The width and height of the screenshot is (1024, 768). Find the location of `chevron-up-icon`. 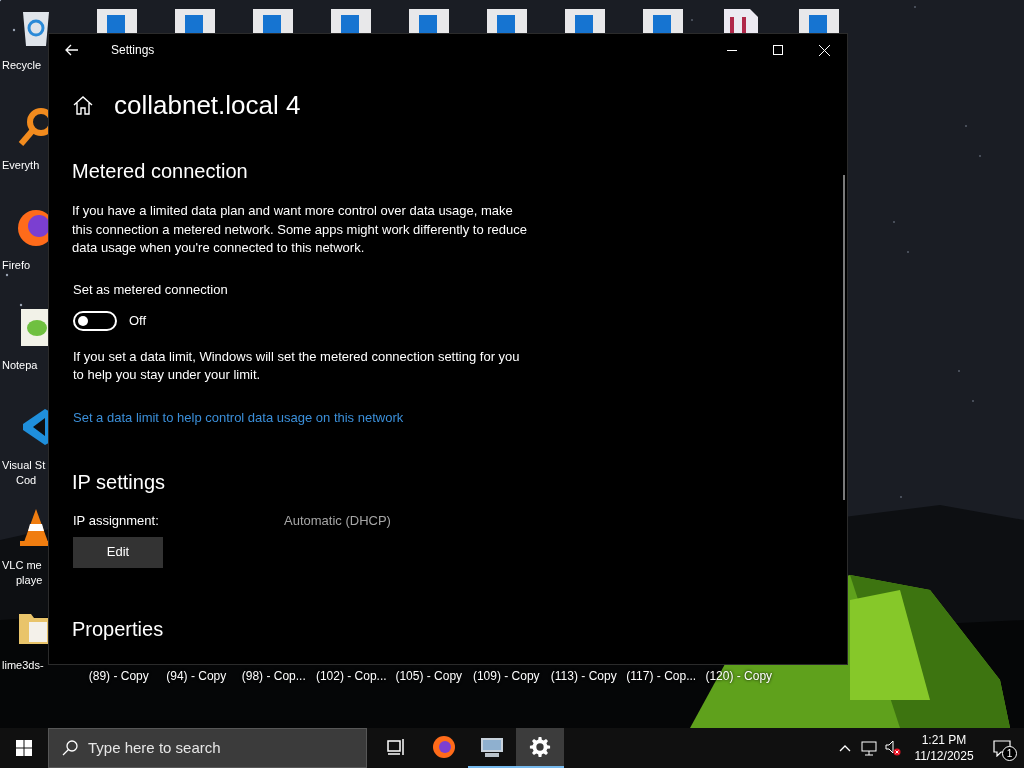

chevron-up-icon is located at coordinates (845, 748).